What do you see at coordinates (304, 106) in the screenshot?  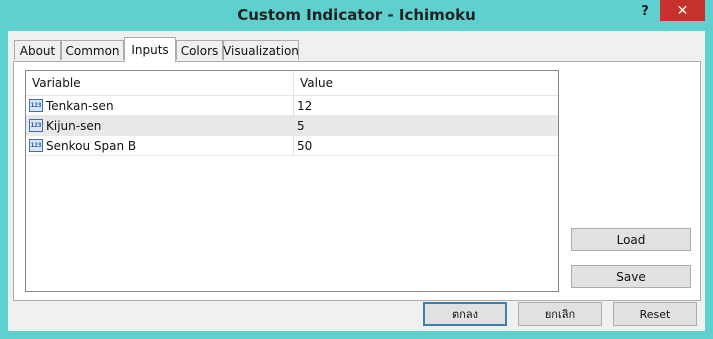 I see `variable-value: 12` at bounding box center [304, 106].